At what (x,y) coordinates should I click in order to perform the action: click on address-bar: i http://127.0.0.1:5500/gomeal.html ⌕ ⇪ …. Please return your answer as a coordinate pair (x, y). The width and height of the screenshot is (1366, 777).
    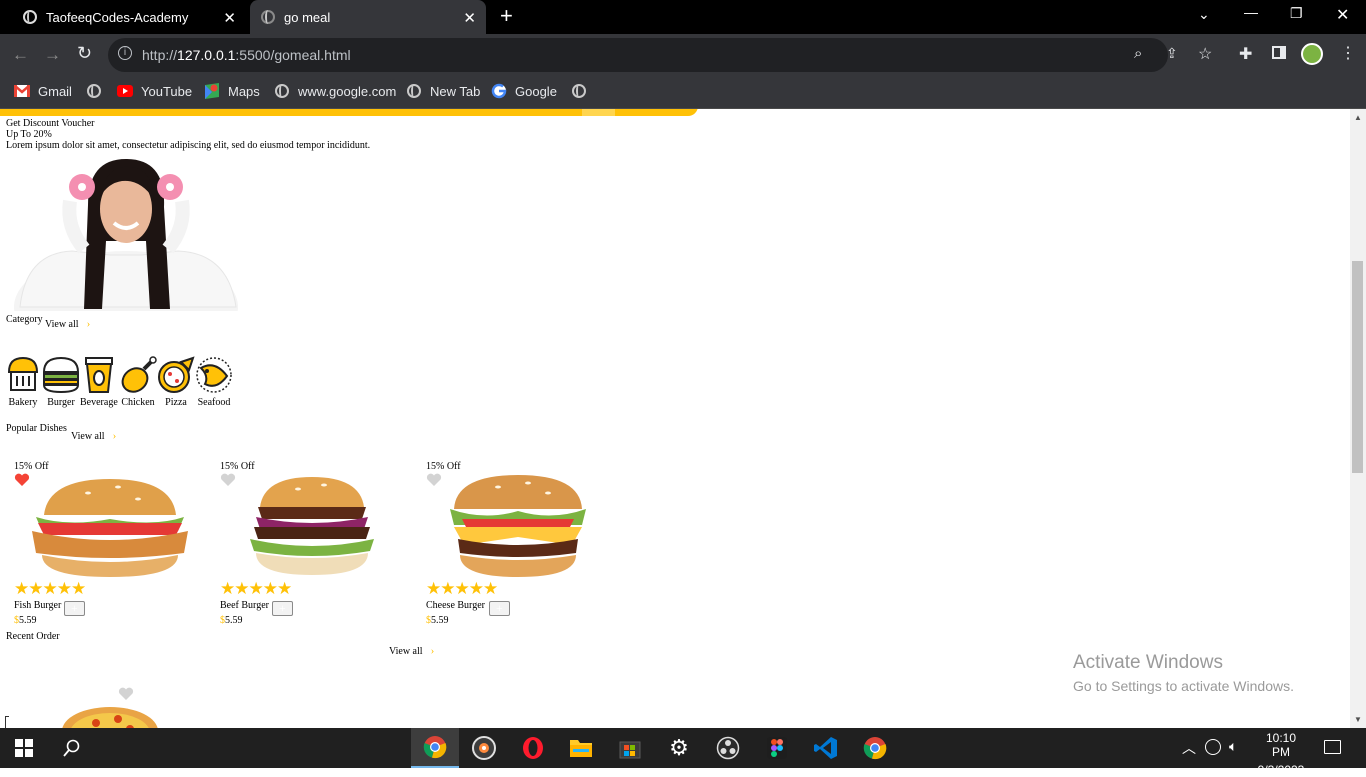
    Looking at the image, I should click on (660, 55).